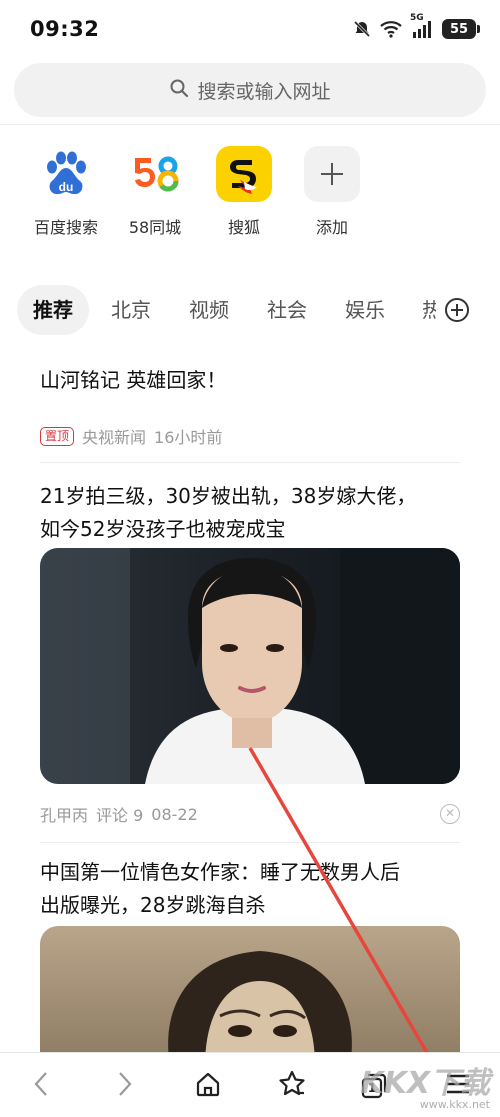  I want to click on forward-icon, so click(125, 1086).